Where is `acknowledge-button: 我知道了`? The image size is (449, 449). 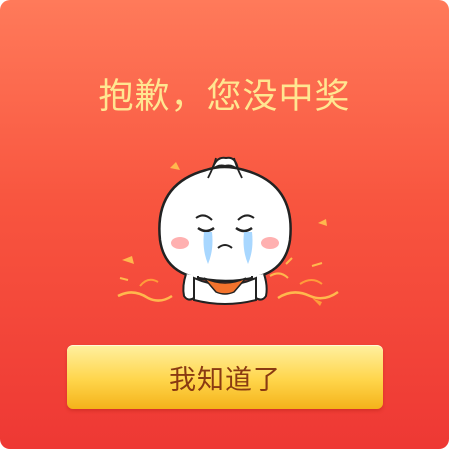
acknowledge-button: 我知道了 is located at coordinates (225, 377).